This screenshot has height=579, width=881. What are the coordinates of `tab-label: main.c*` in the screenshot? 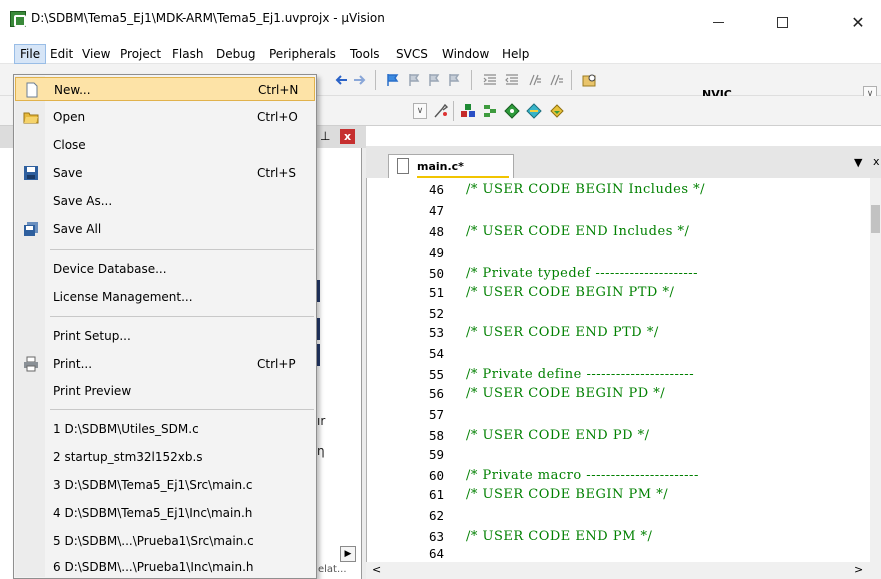 It's located at (440, 166).